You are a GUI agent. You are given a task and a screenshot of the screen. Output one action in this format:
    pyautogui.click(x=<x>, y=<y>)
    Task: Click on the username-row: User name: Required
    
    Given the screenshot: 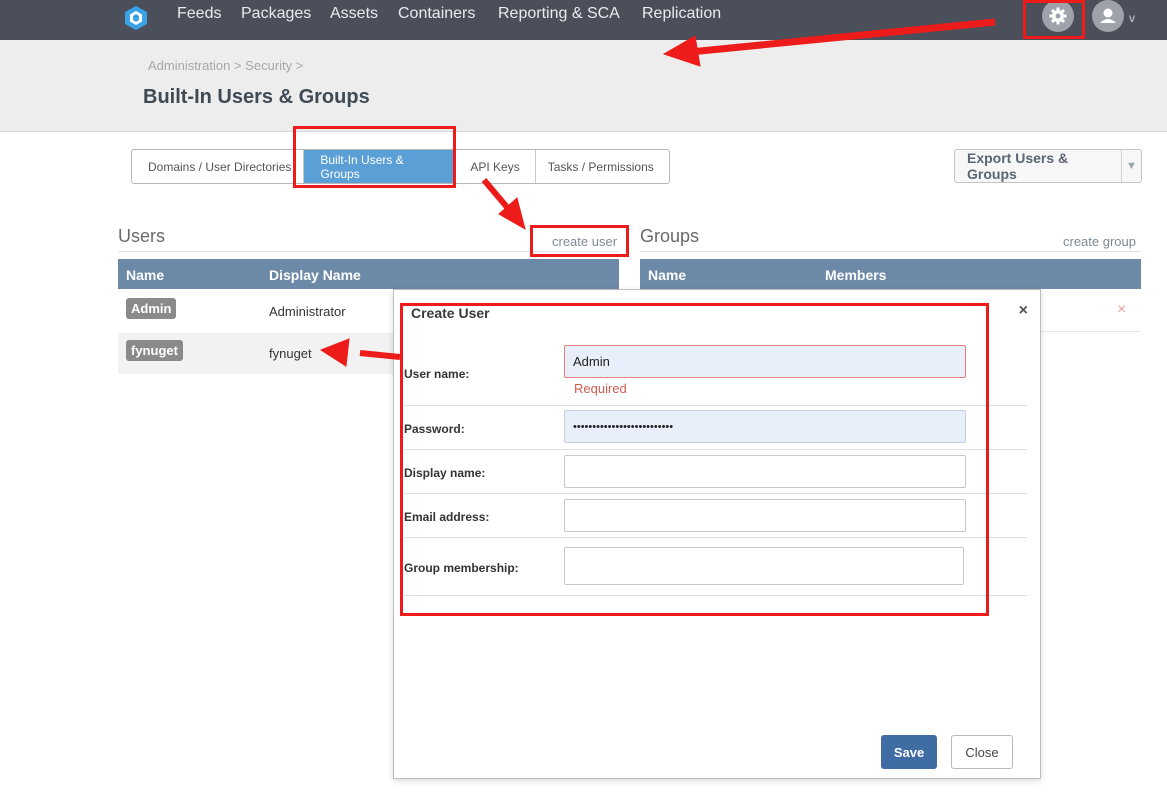 What is the action you would take?
    pyautogui.click(x=715, y=372)
    